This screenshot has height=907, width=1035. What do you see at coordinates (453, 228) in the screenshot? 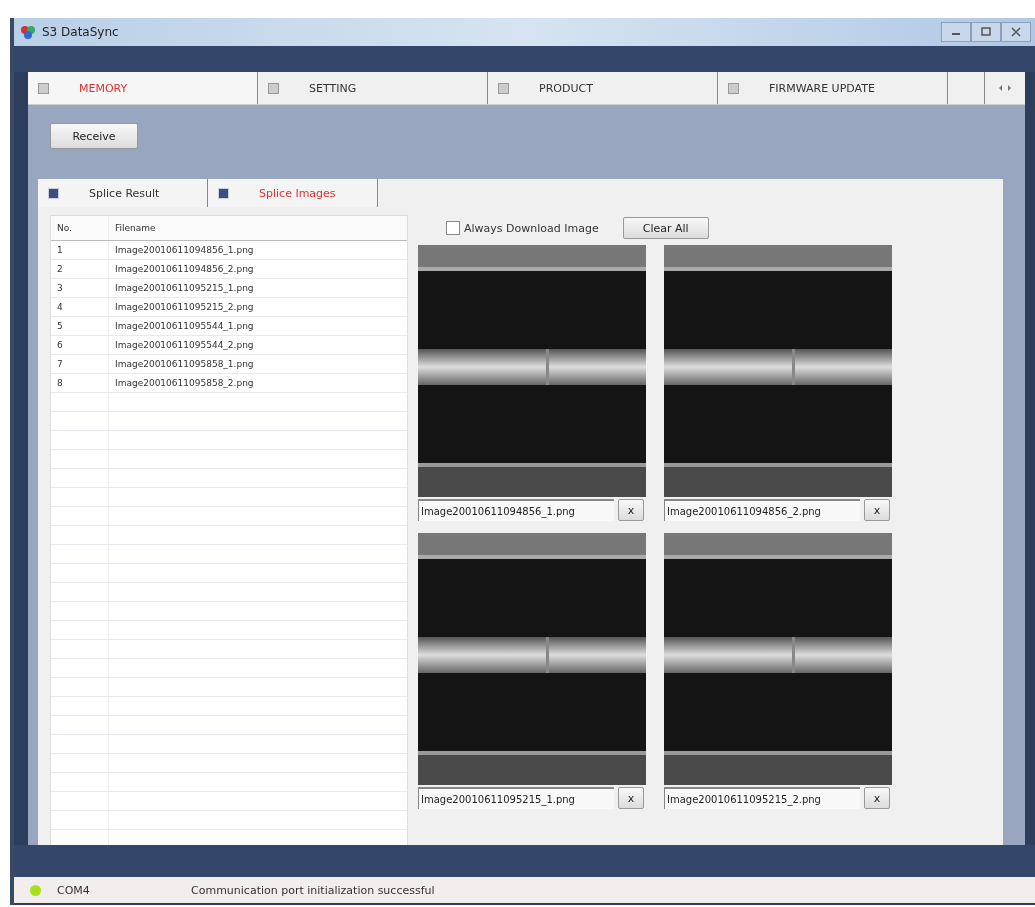
I see `checkbox` at bounding box center [453, 228].